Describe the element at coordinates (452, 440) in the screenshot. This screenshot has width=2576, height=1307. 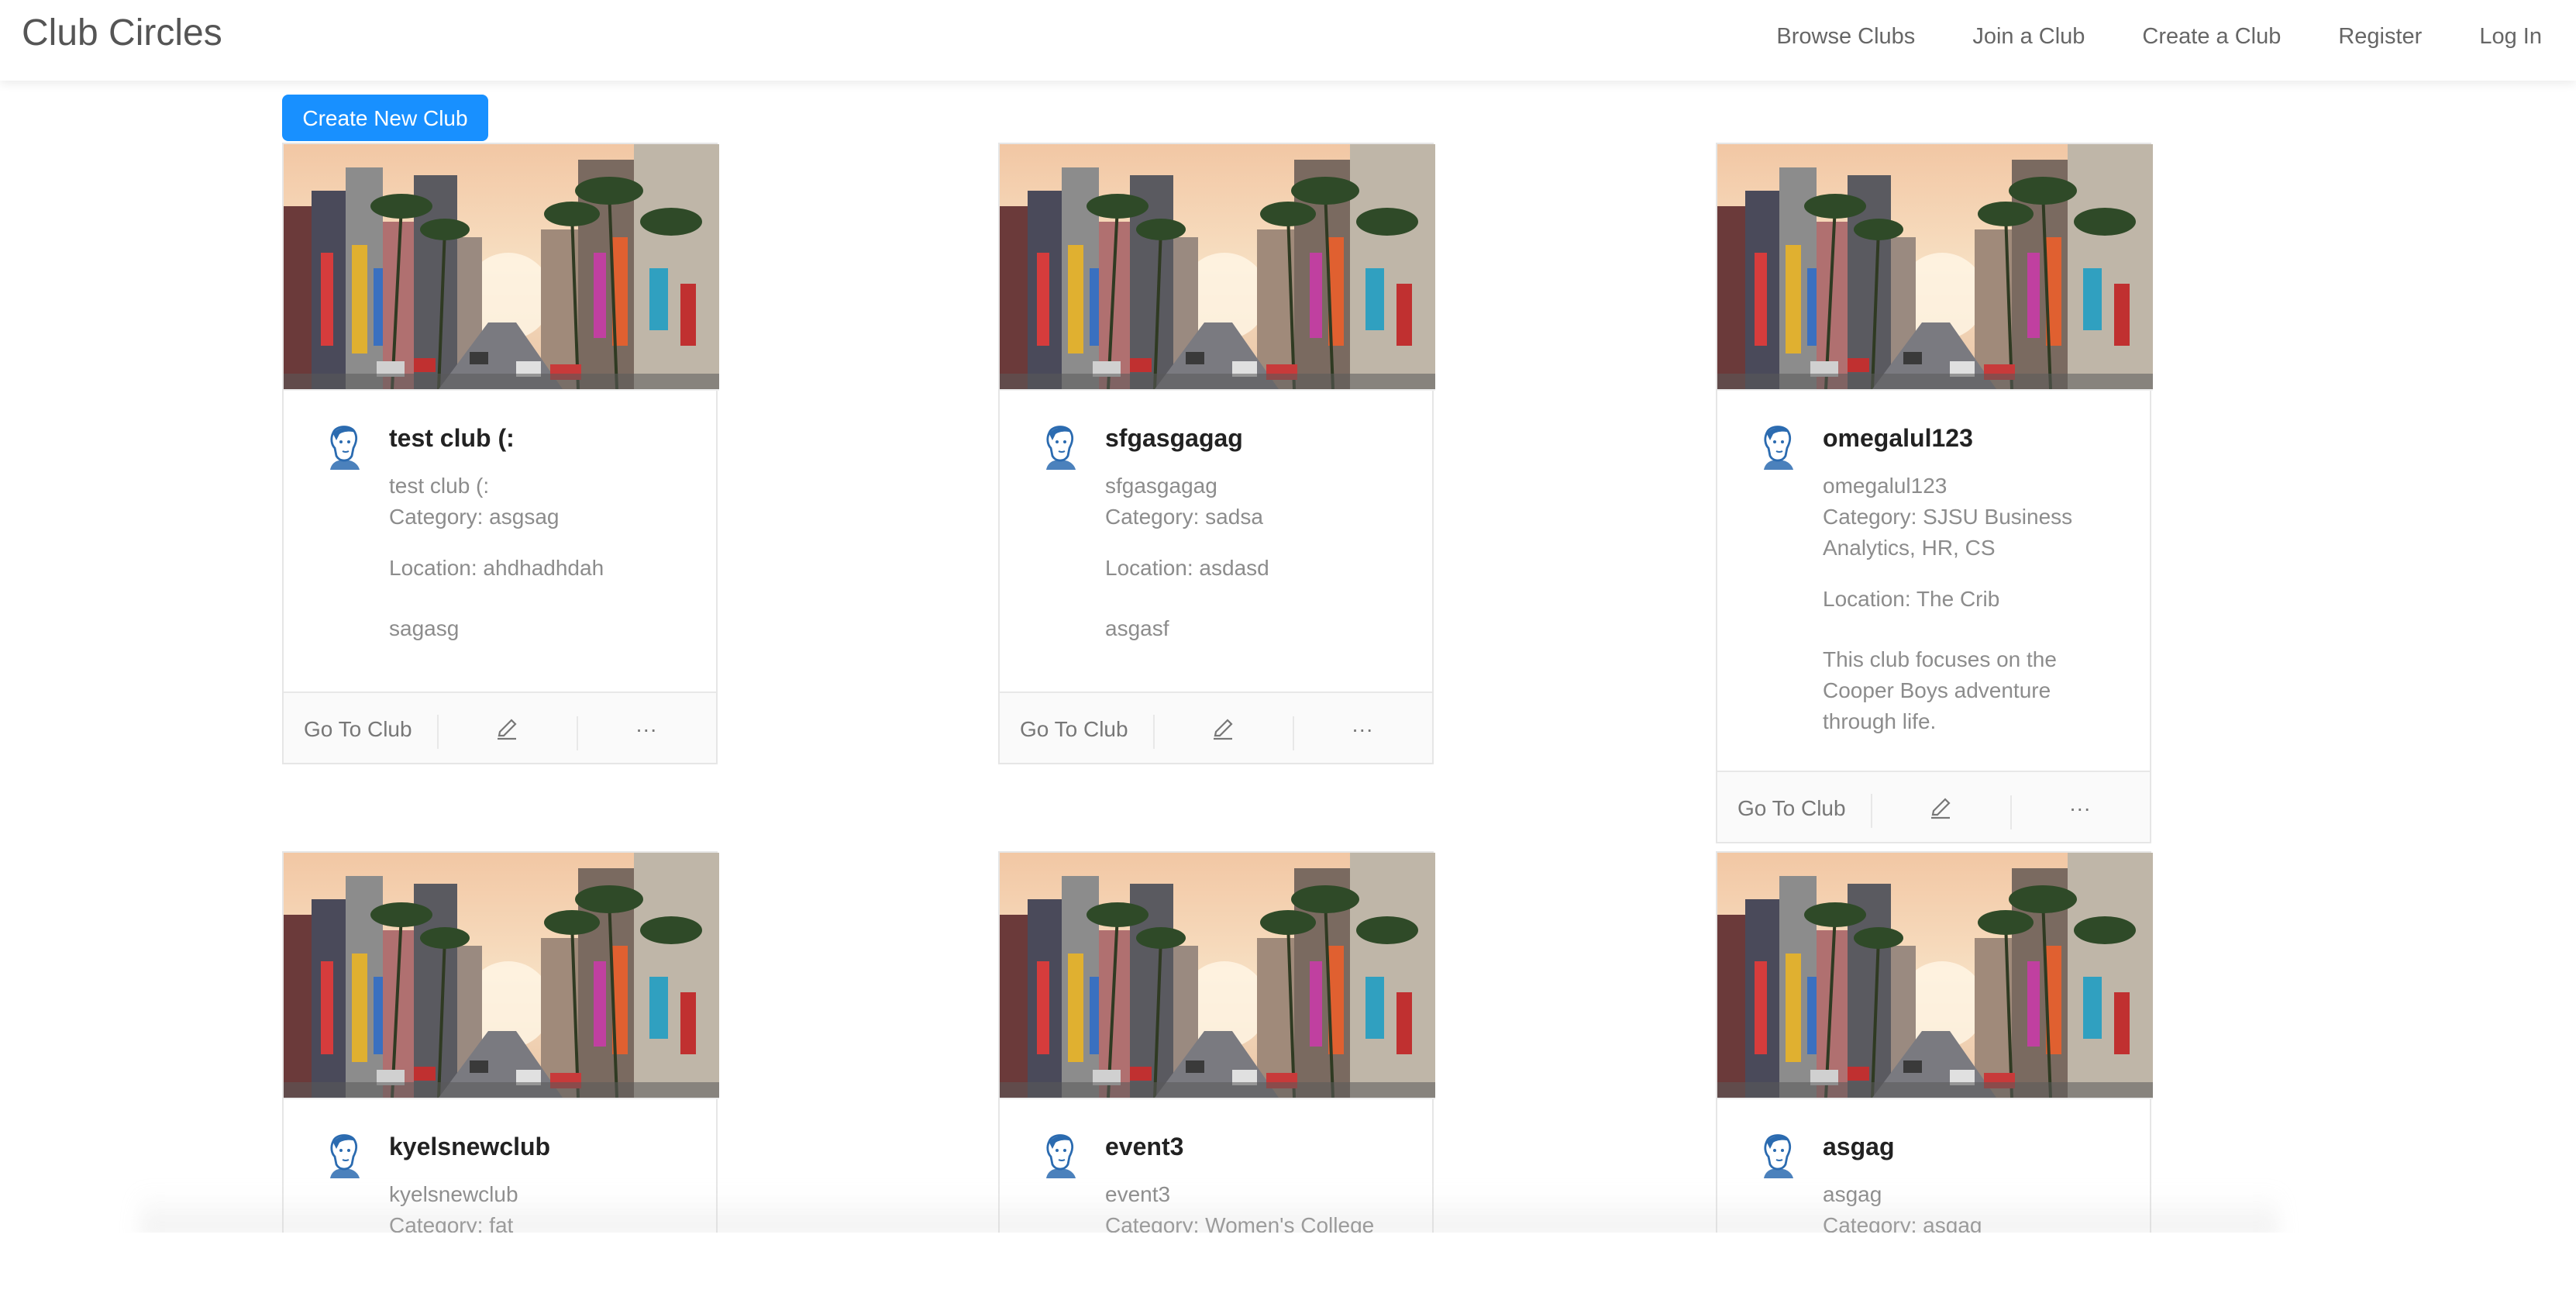
I see `club-title: test club (:` at that location.